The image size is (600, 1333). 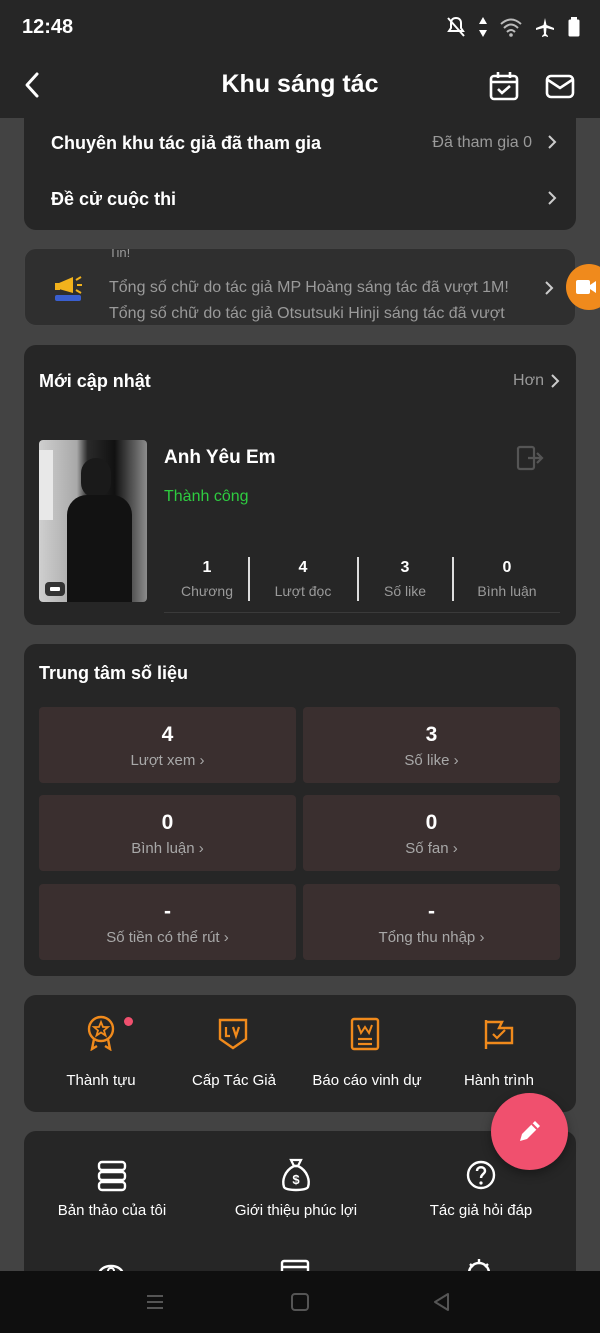 What do you see at coordinates (574, 27) in the screenshot?
I see `battery-icon` at bounding box center [574, 27].